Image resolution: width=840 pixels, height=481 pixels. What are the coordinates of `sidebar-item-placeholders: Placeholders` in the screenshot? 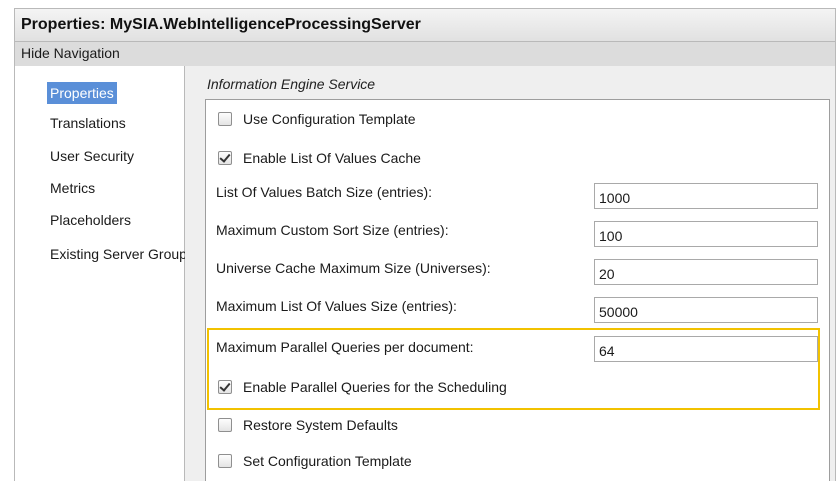 It's located at (90, 220).